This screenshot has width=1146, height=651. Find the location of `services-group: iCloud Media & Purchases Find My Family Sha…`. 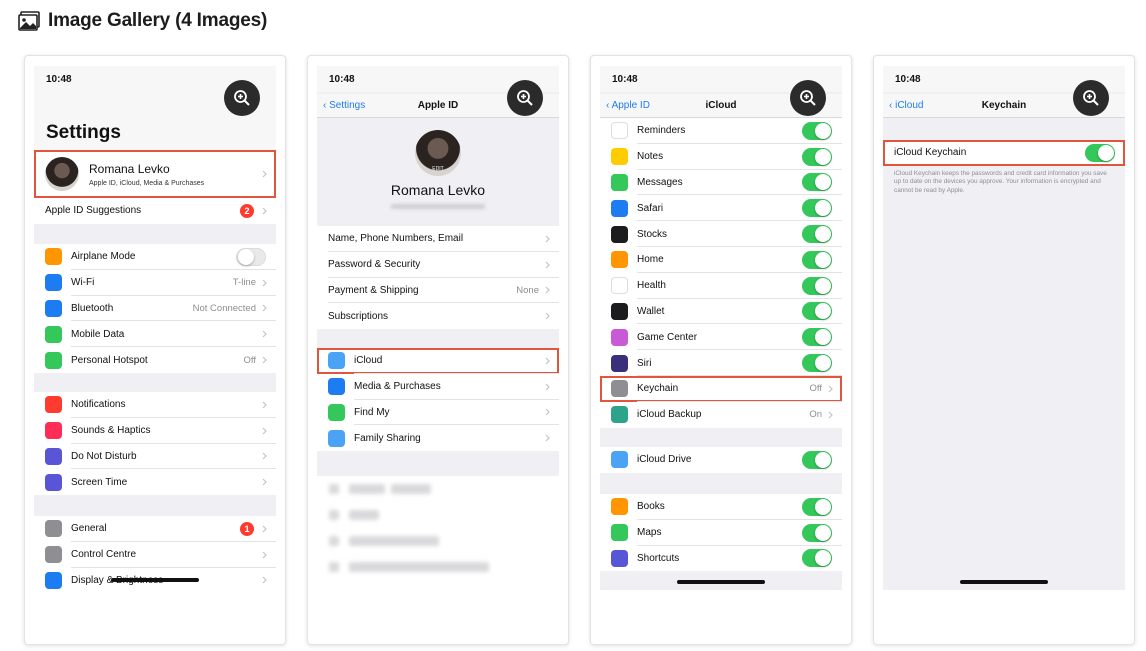

services-group: iCloud Media & Purchases Find My Family Sha… is located at coordinates (438, 400).